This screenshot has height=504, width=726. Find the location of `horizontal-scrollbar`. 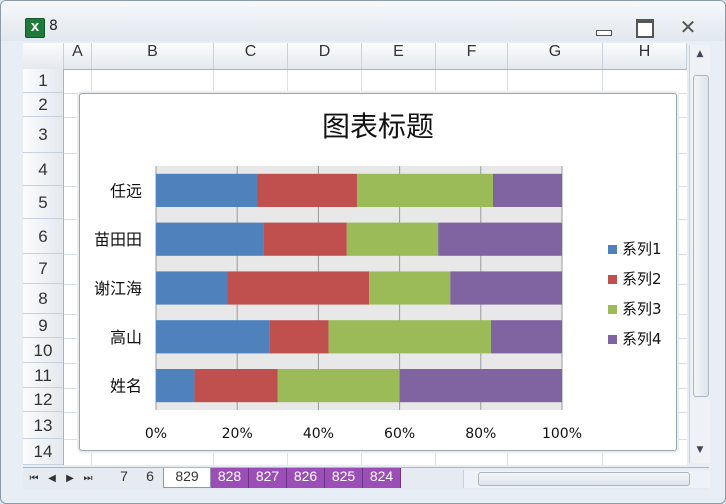

horizontal-scrollbar is located at coordinates (586, 479).